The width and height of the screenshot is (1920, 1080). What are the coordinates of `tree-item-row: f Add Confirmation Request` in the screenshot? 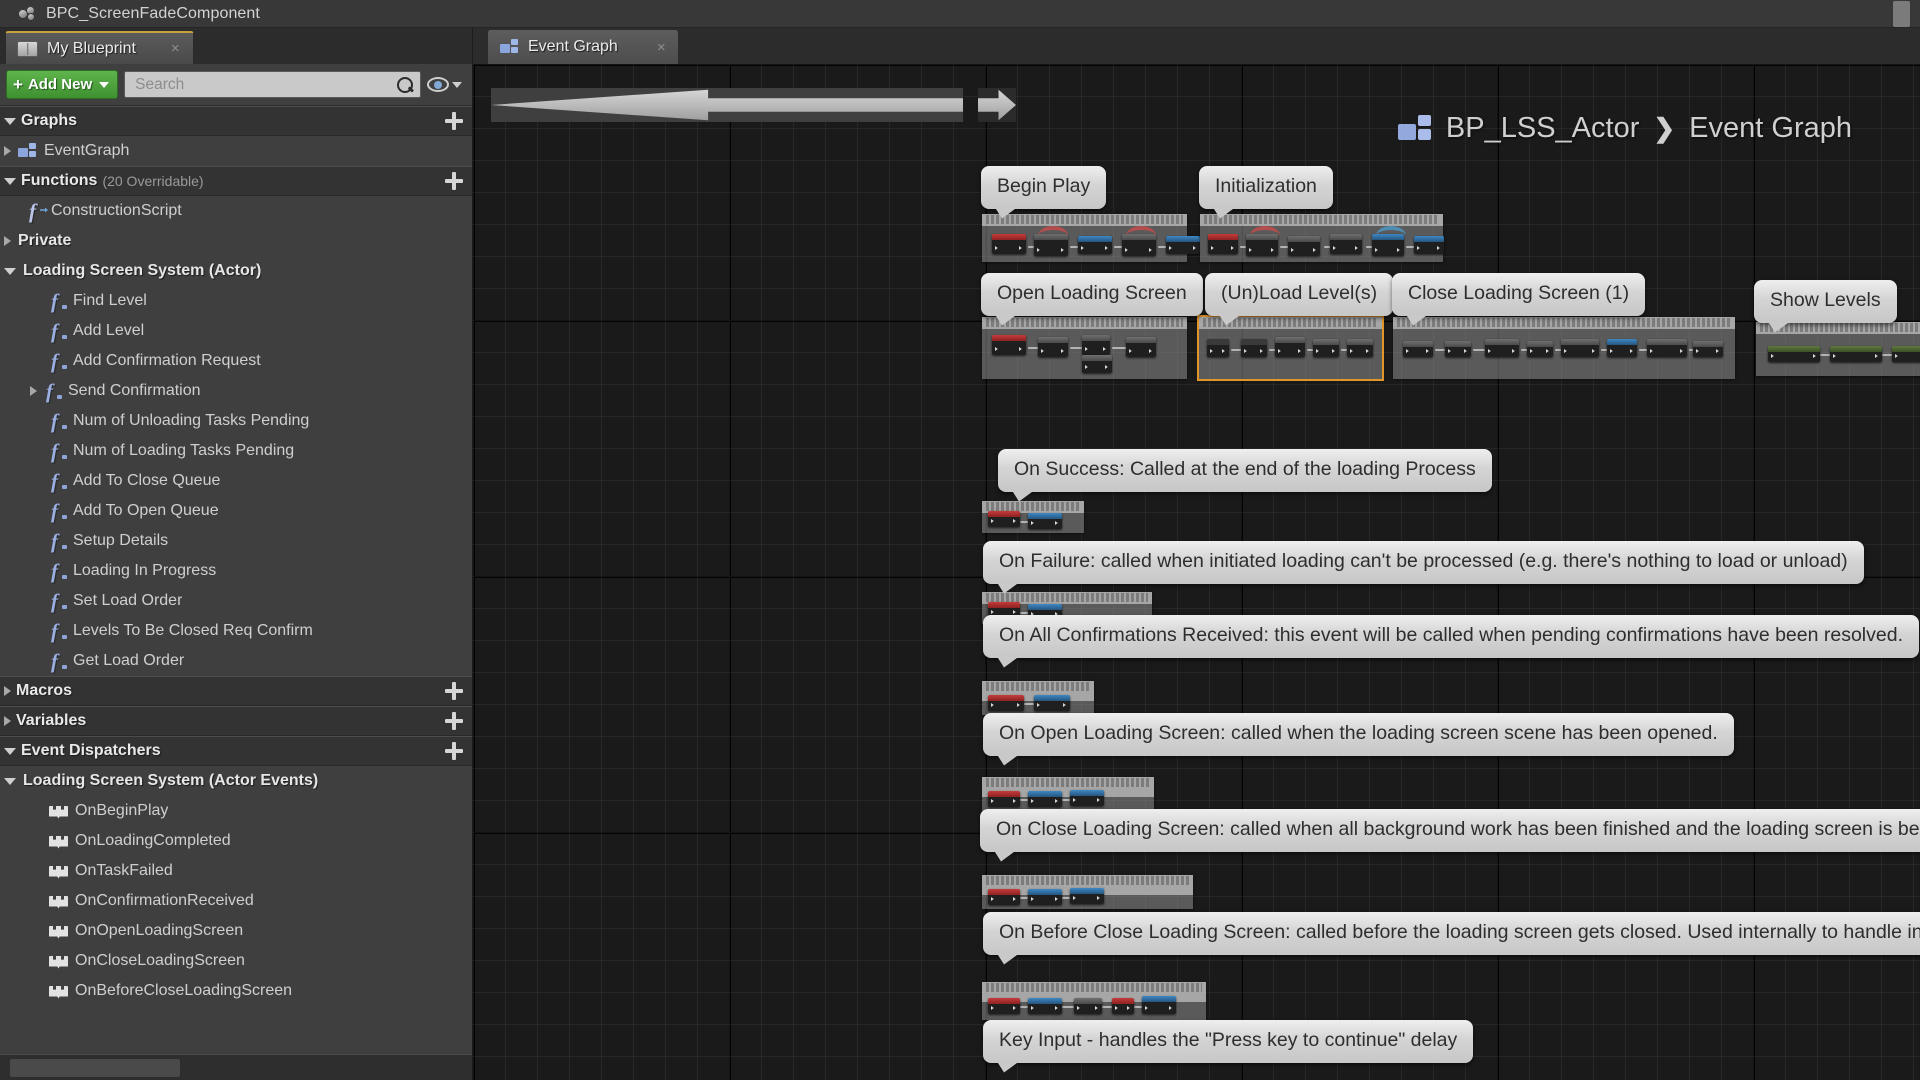 It's located at (236, 361).